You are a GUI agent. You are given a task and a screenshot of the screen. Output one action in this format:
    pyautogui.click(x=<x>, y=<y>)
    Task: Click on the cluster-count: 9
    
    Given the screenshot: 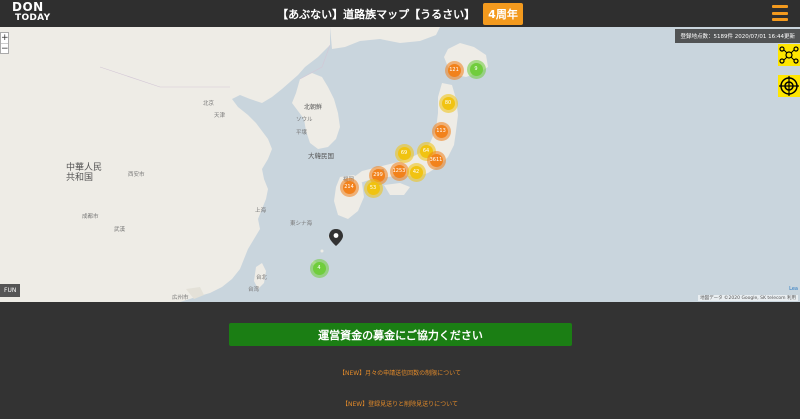 What is the action you would take?
    pyautogui.click(x=476, y=69)
    